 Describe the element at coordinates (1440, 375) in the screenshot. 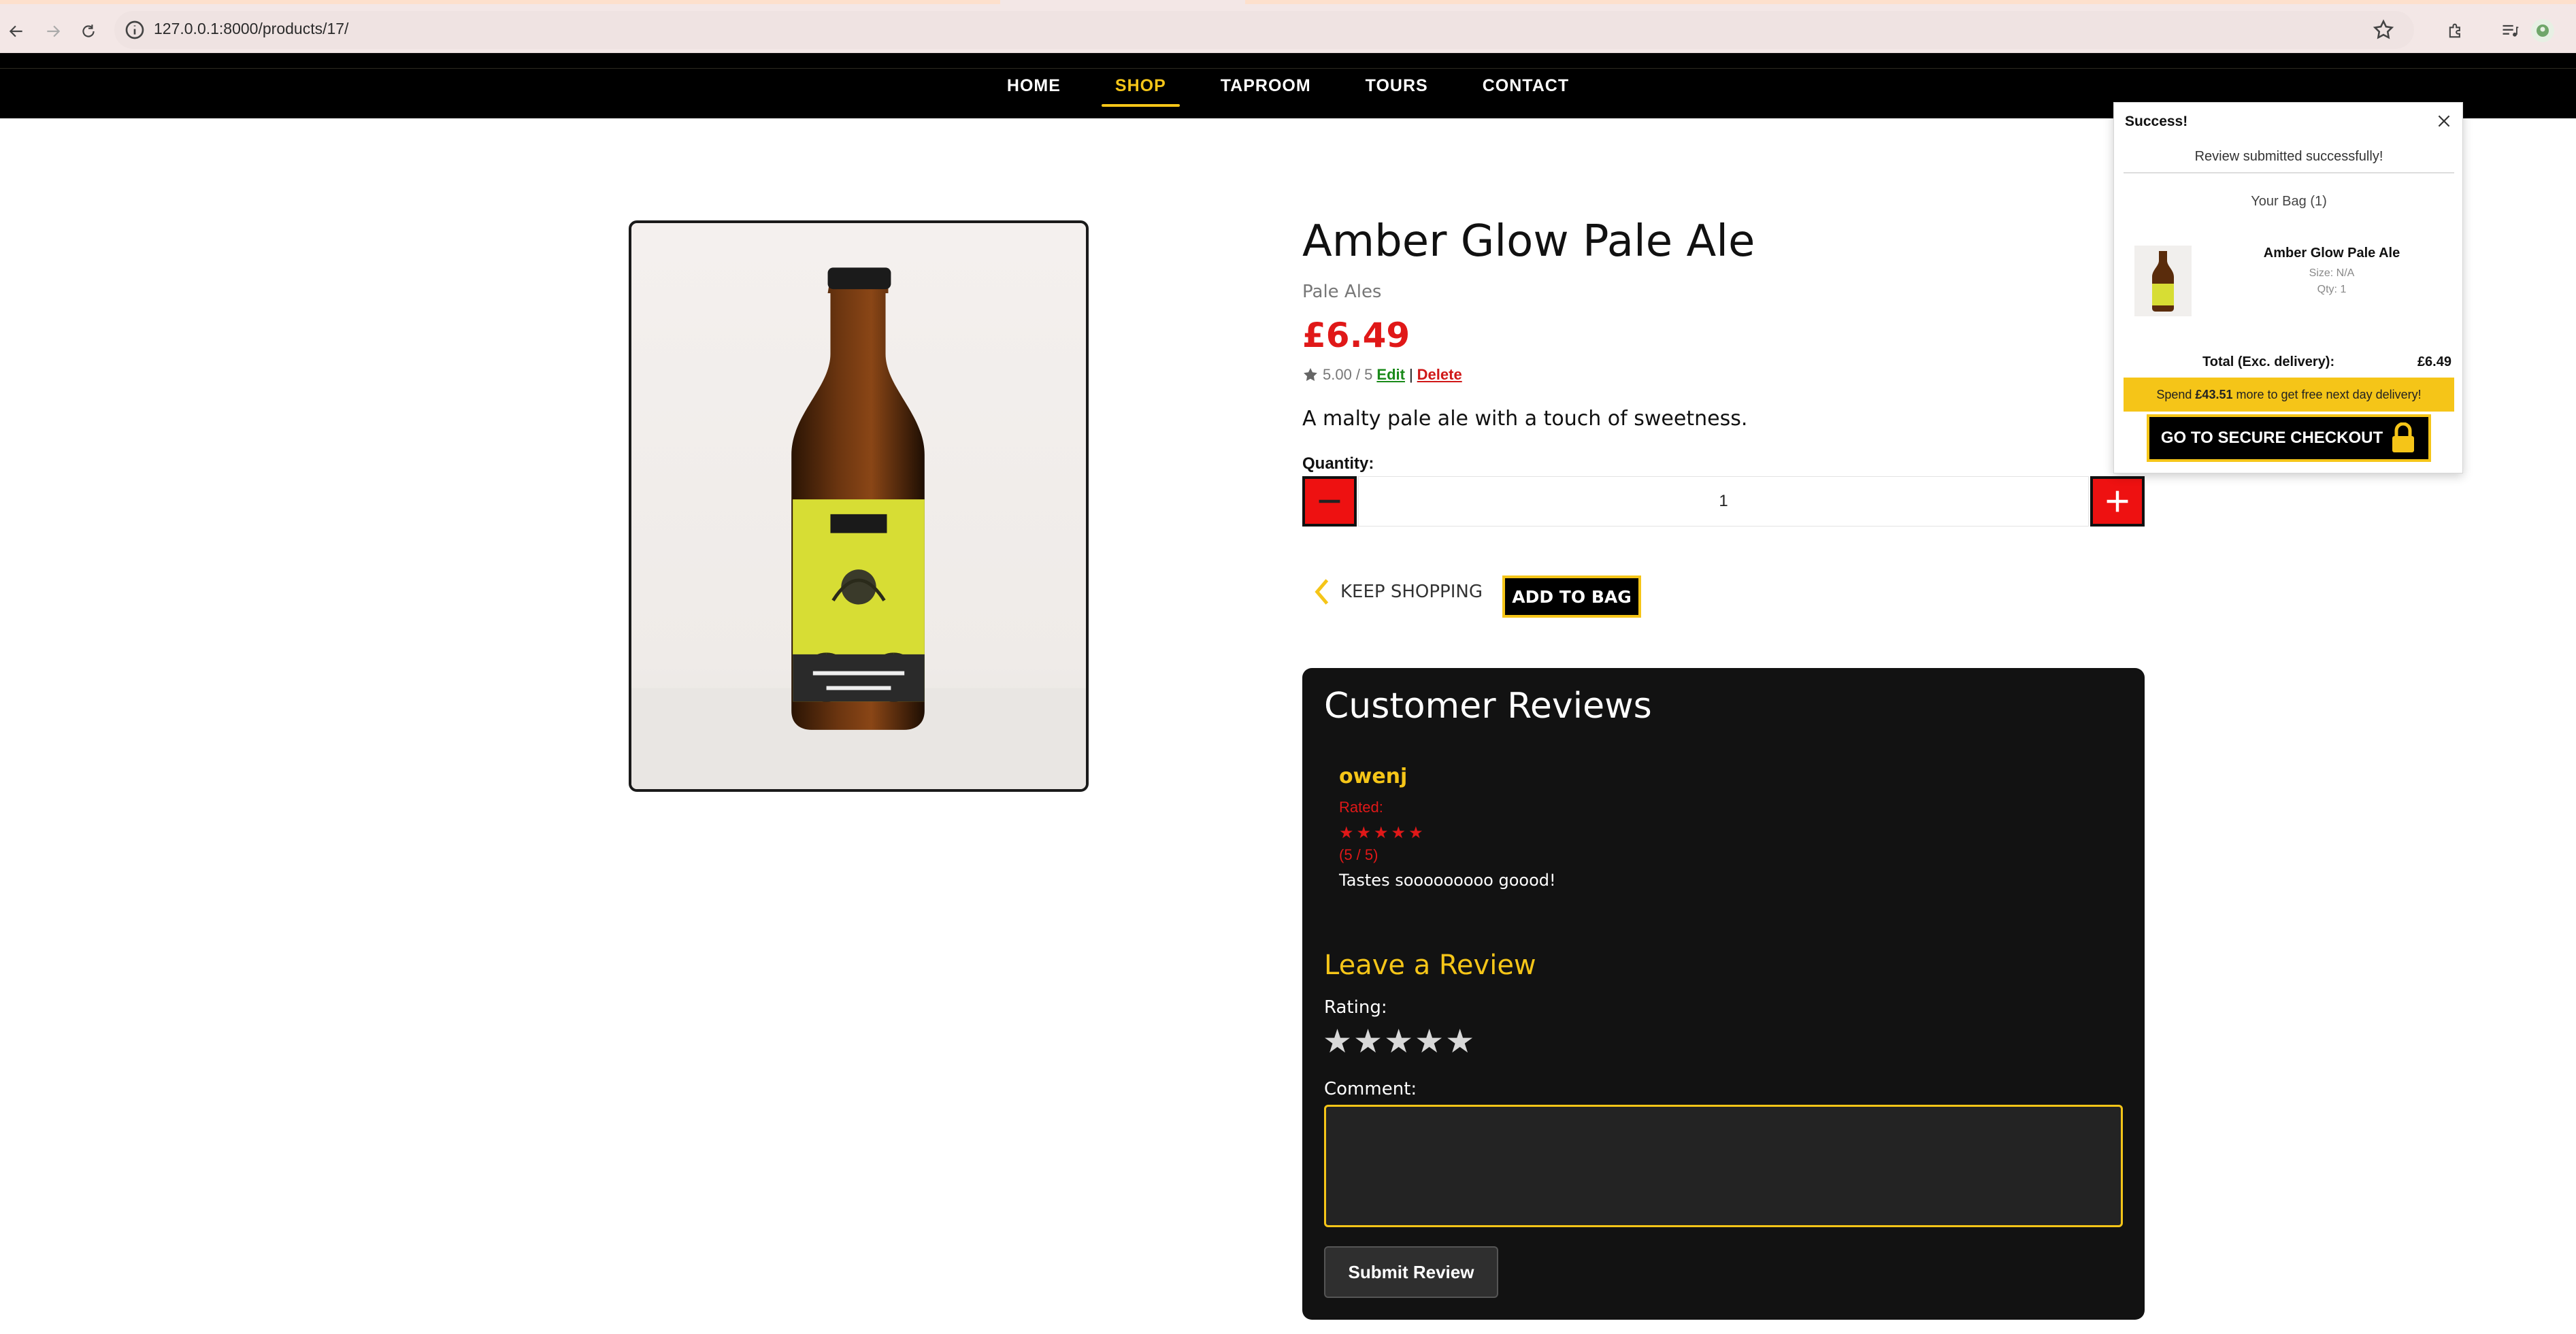

I see `delete-link: Delete` at that location.